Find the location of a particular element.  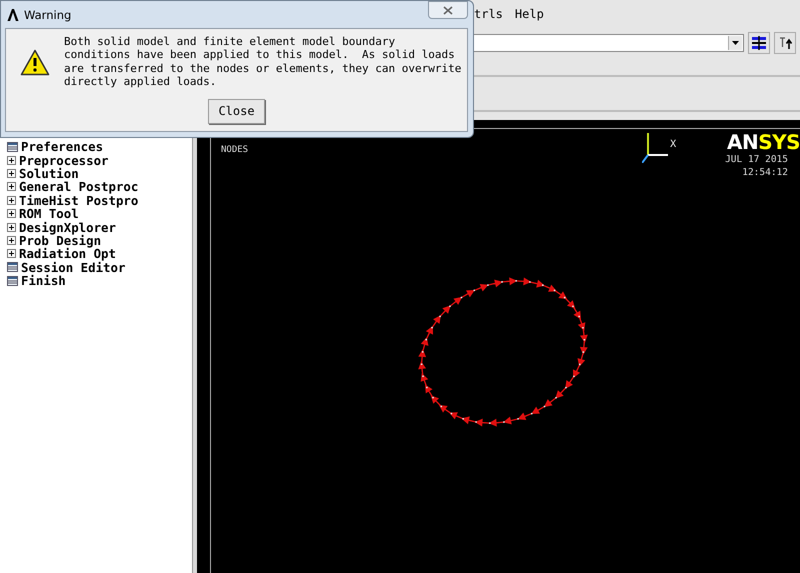

warning-icon is located at coordinates (35, 62).